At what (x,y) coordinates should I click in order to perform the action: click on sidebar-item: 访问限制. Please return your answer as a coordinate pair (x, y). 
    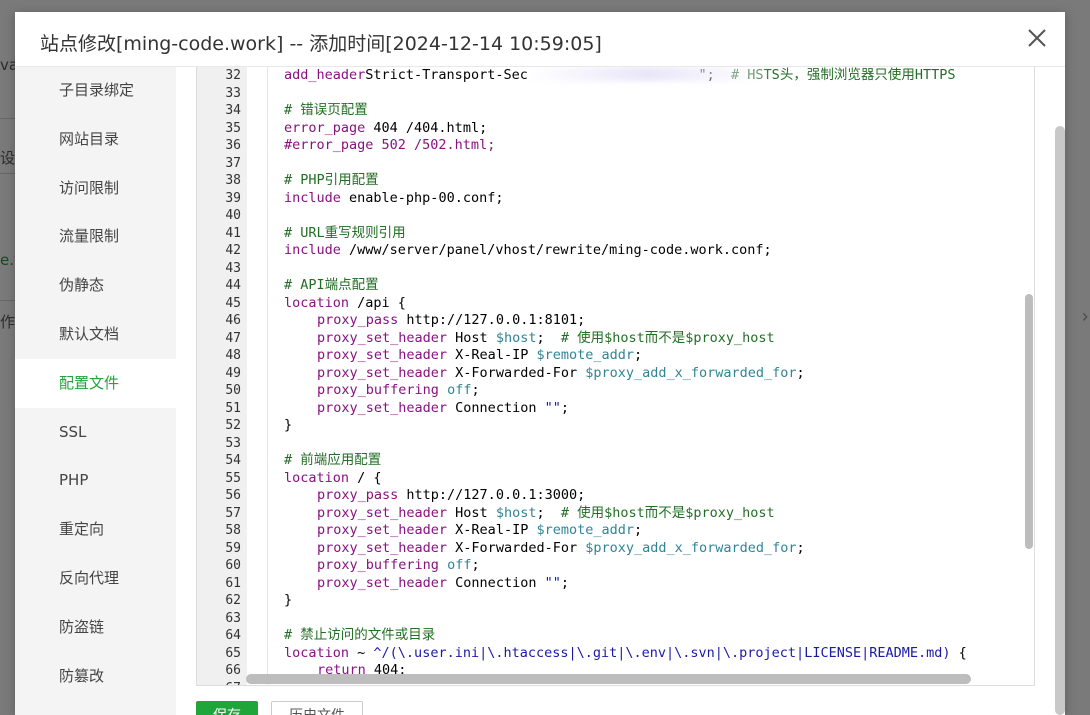
    Looking at the image, I should click on (95, 188).